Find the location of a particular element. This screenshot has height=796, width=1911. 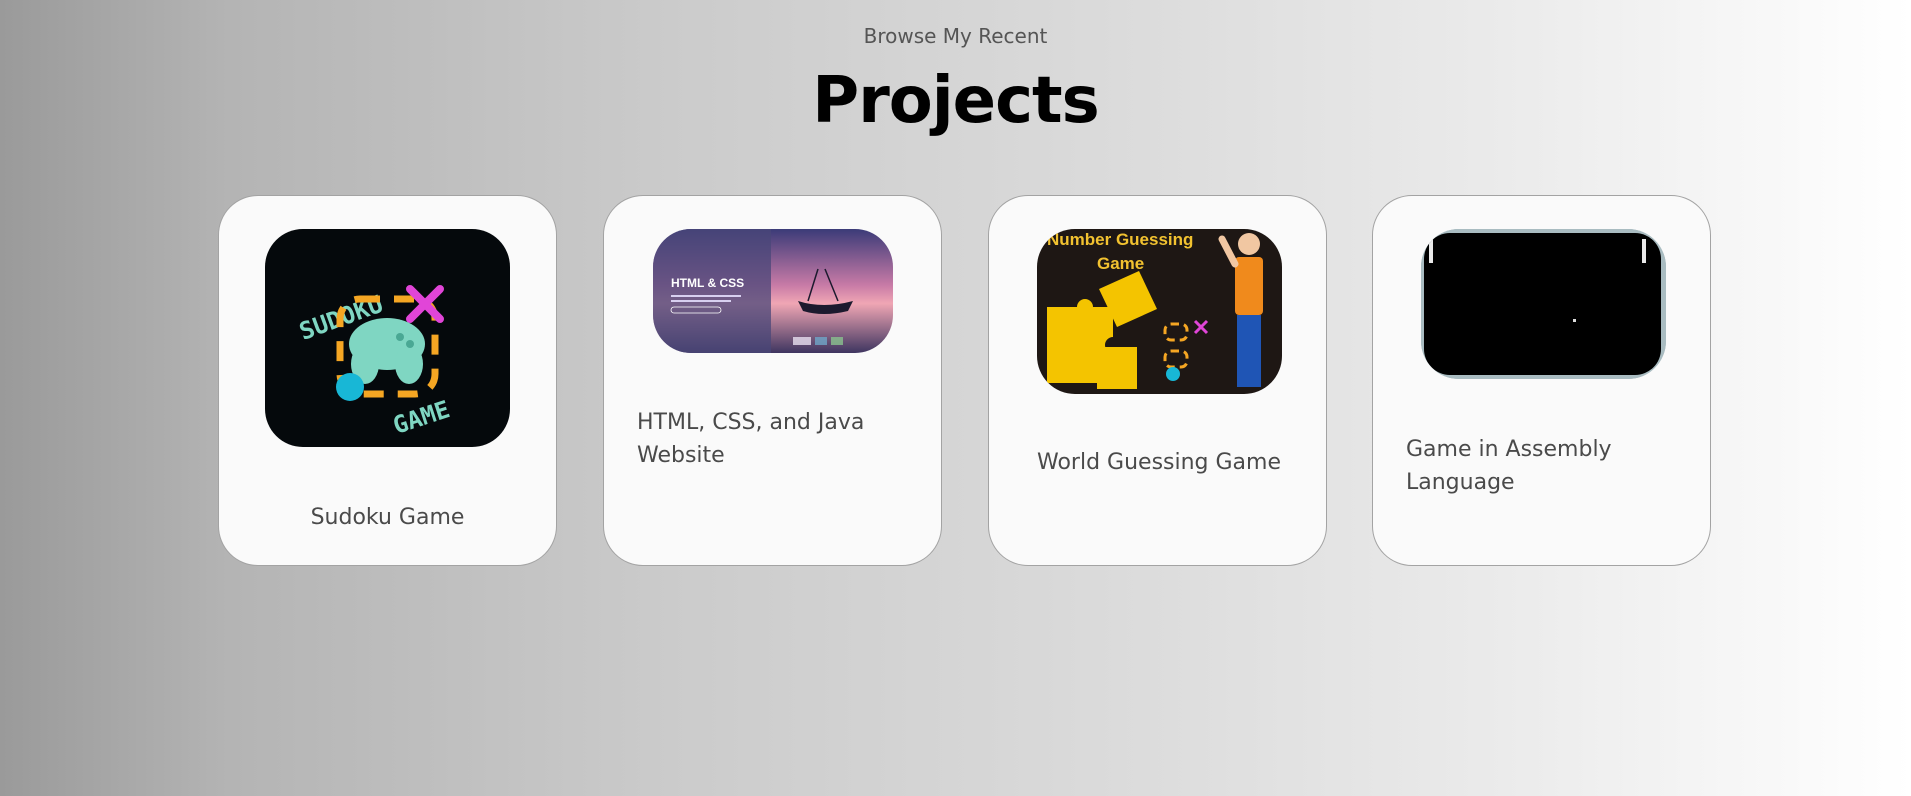

svg-text: Game is located at coordinates (1120, 263).